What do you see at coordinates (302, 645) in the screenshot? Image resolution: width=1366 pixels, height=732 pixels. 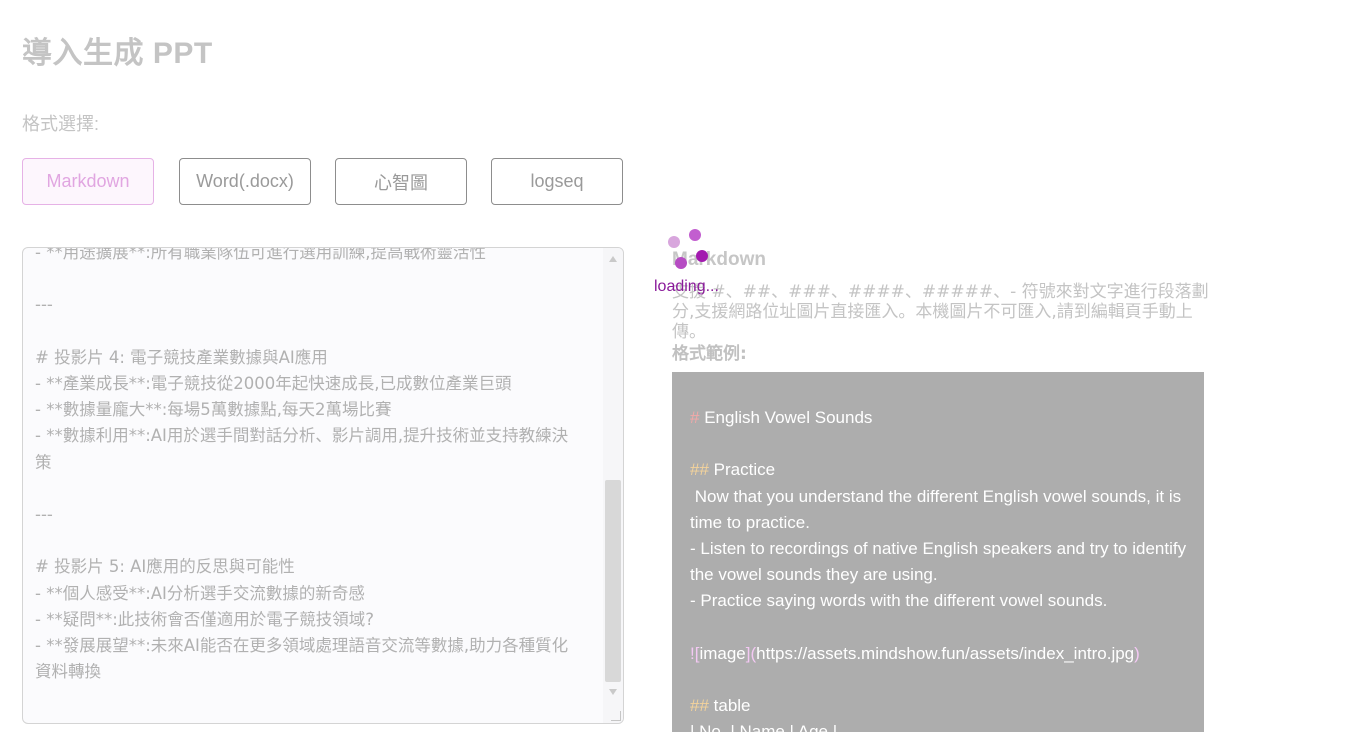 I see `editor-line: - **發展展望**:未來AI能否在更多領域處理語音交流等數據,助力各種質化` at bounding box center [302, 645].